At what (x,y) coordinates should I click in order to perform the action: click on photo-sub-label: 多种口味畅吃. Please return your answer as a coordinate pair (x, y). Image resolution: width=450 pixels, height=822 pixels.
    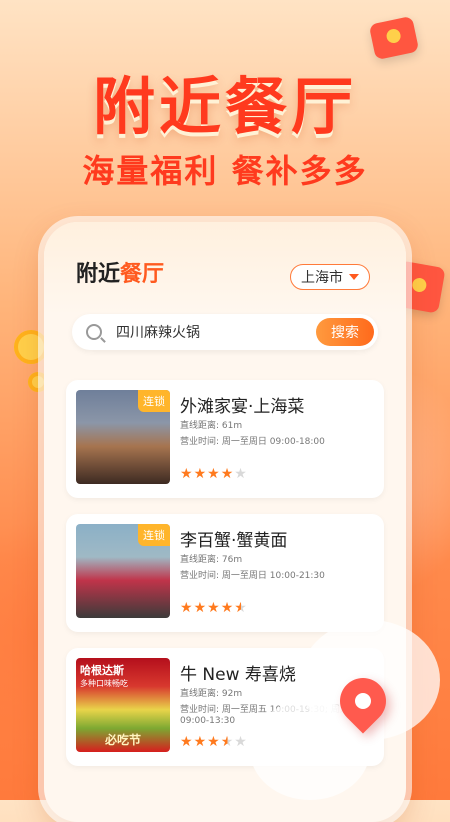
    Looking at the image, I should click on (104, 683).